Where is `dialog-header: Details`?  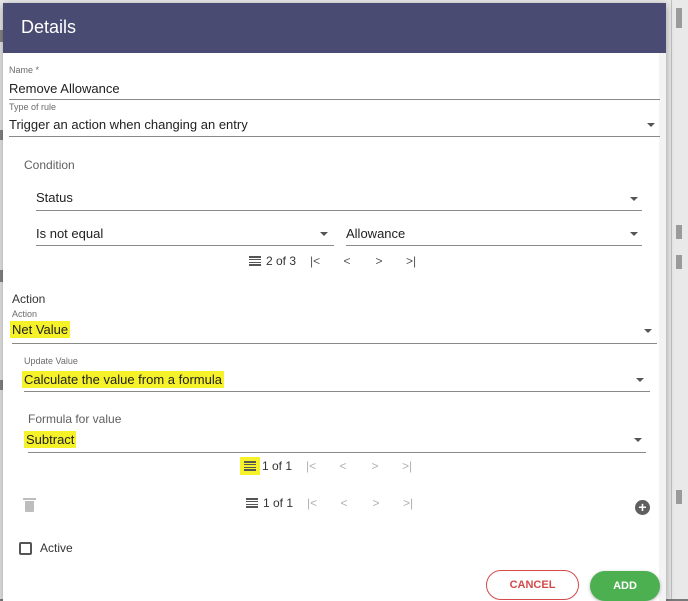
dialog-header: Details is located at coordinates (334, 28).